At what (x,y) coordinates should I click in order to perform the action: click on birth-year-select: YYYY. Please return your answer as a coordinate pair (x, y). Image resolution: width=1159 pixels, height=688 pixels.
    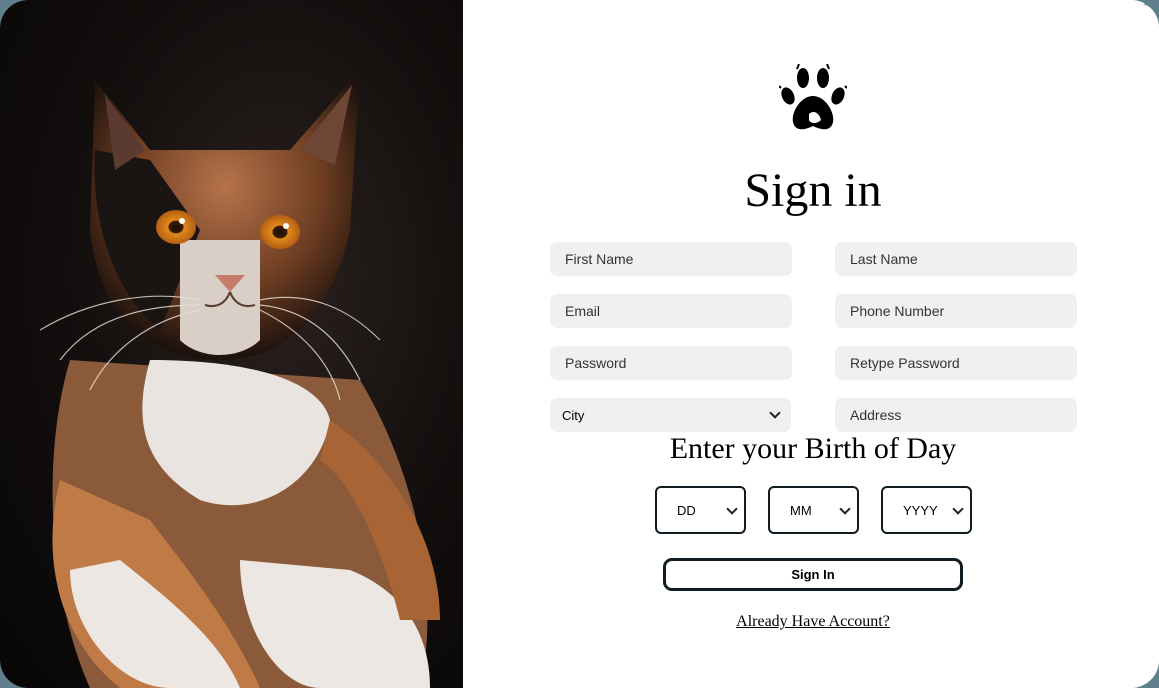
    Looking at the image, I should click on (926, 510).